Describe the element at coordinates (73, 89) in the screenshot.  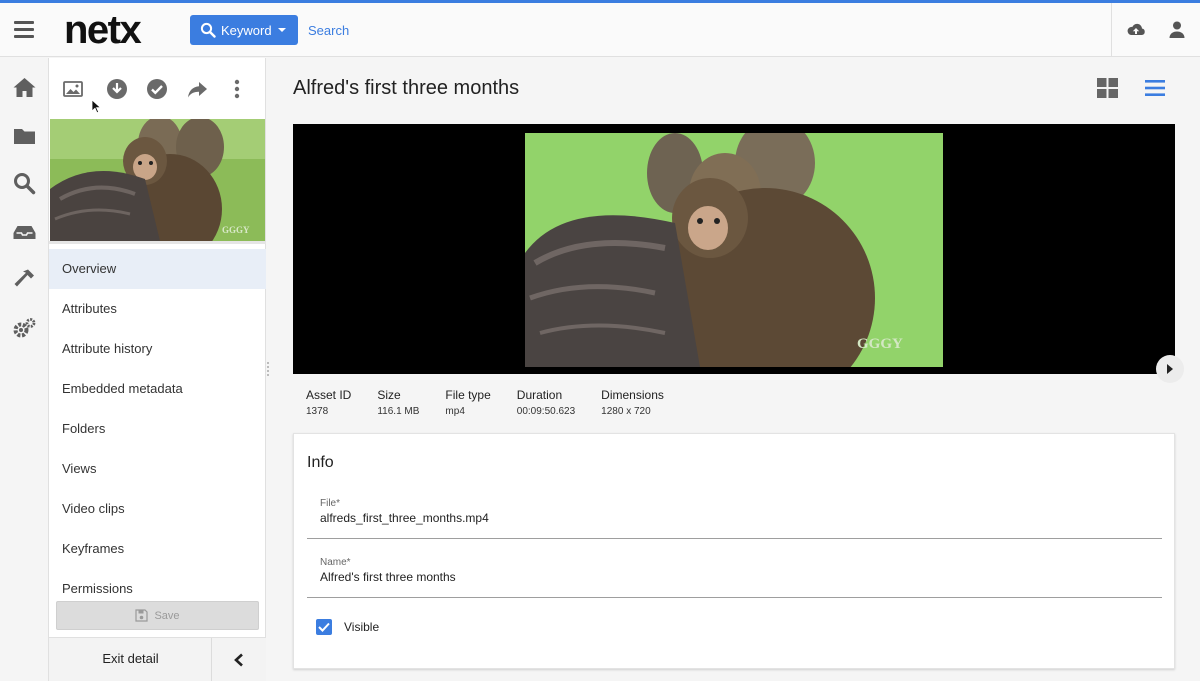
I see `image-icon` at that location.